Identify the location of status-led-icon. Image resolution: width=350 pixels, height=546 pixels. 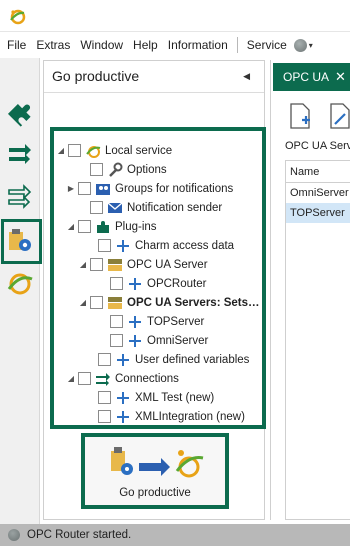
(14, 535).